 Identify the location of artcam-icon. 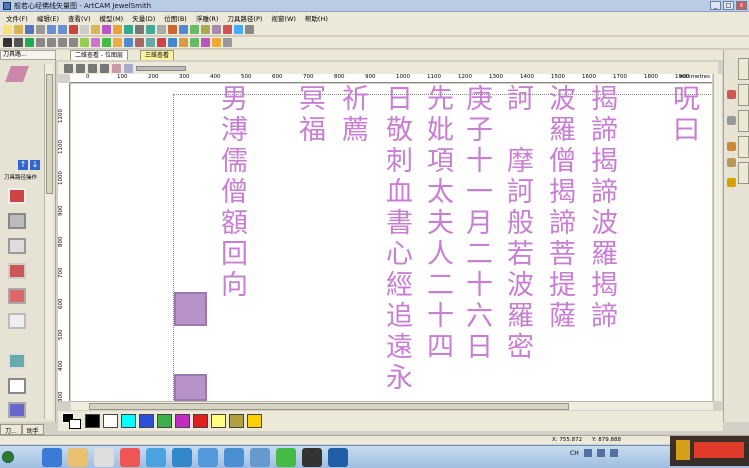
(338, 457).